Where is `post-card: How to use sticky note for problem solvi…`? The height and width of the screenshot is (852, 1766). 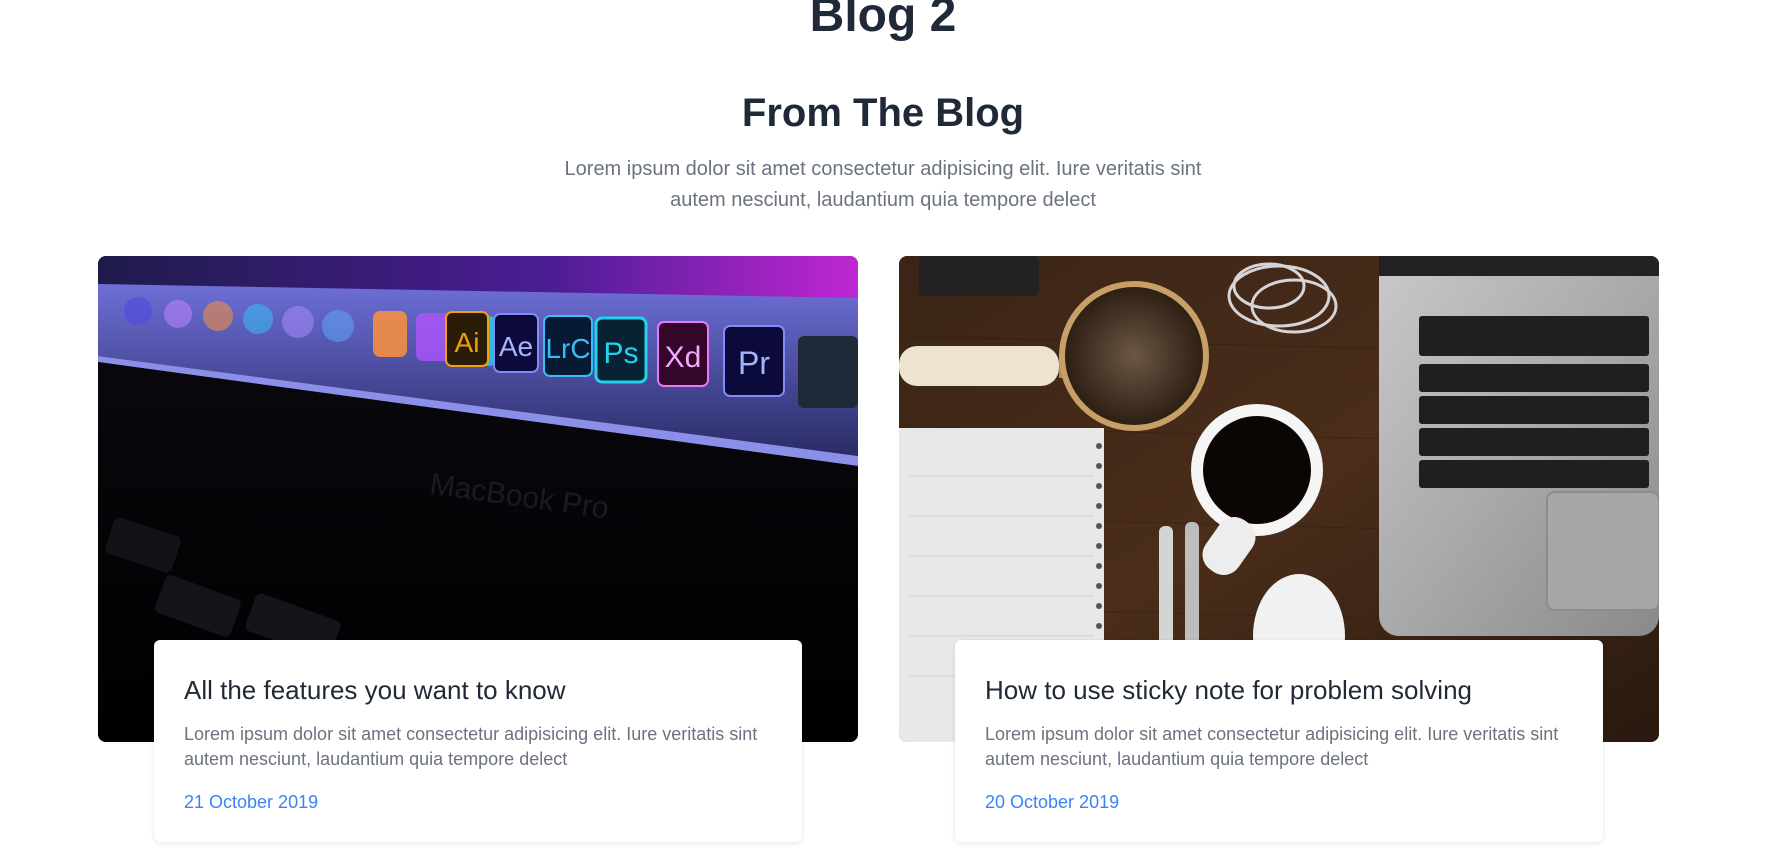 post-card: How to use sticky note for problem solvi… is located at coordinates (1279, 741).